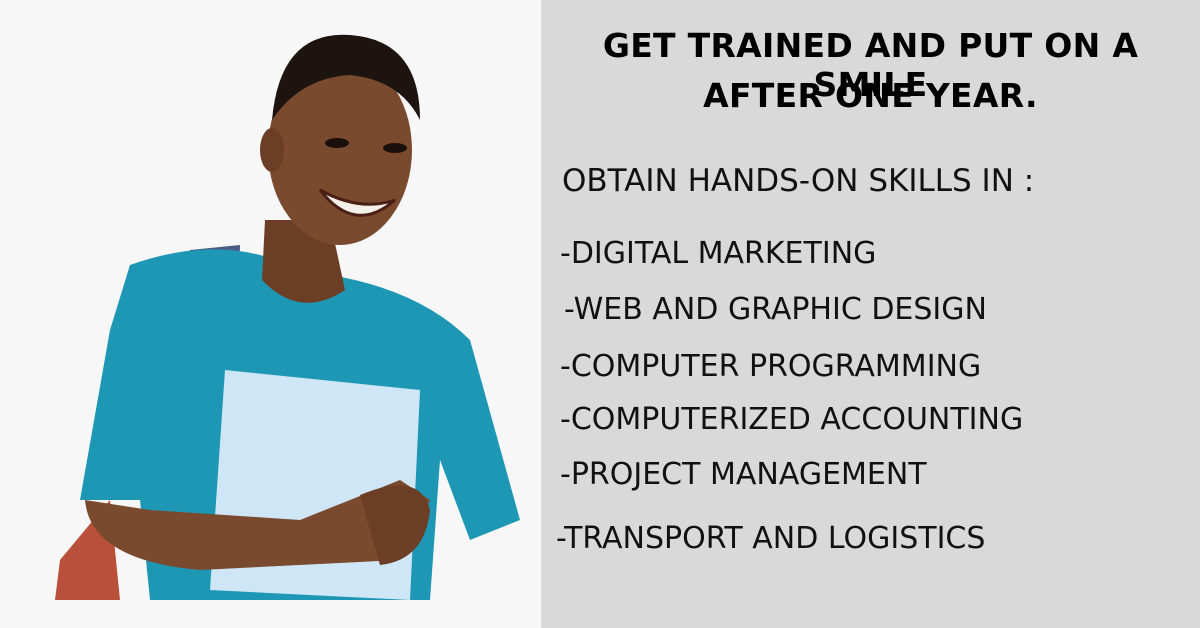 The height and width of the screenshot is (628, 1200). What do you see at coordinates (771, 366) in the screenshot?
I see `skill-item: -COMPUTER PROGRAMMING` at bounding box center [771, 366].